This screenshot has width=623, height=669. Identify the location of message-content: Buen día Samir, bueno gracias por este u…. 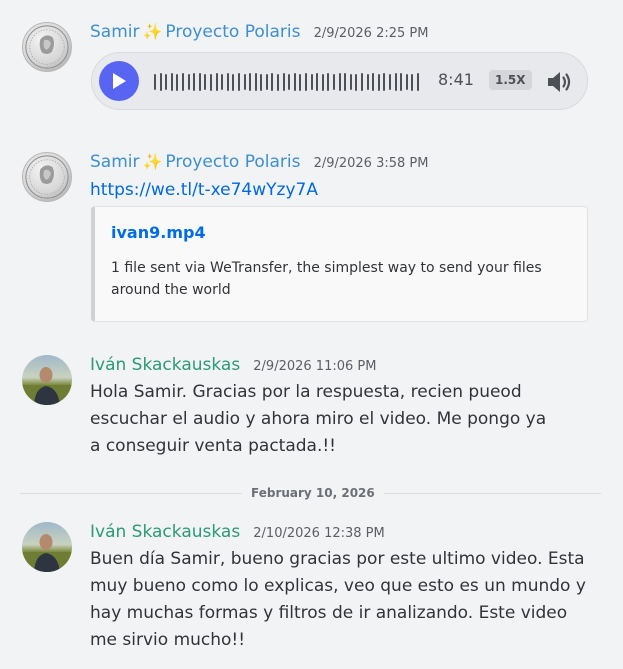
(338, 599).